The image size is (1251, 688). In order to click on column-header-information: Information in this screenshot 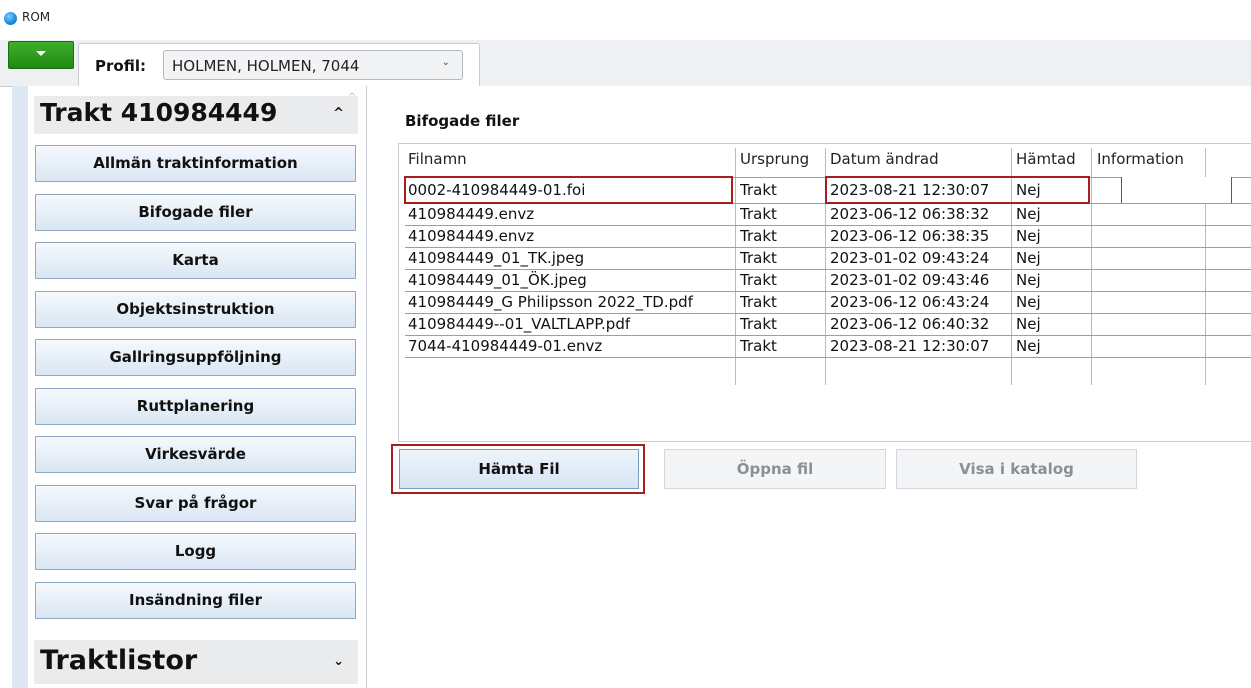, I will do `click(1140, 159)`.